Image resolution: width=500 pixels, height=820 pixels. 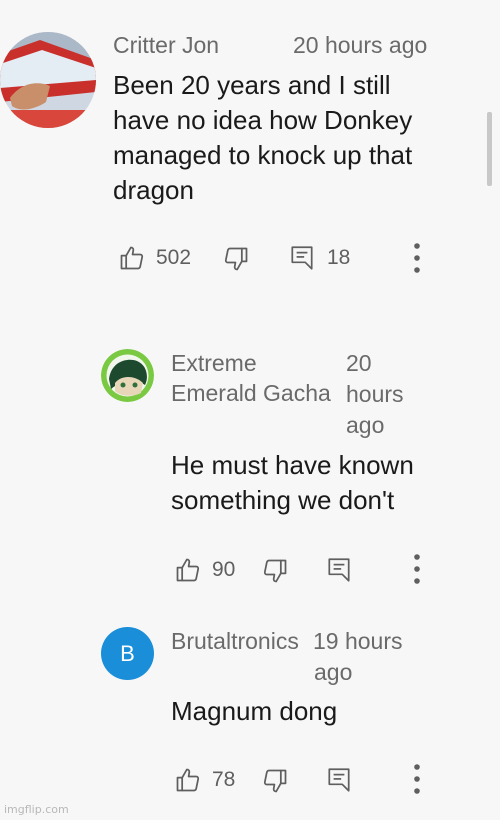 What do you see at coordinates (224, 569) in the screenshot?
I see `like-count: 90` at bounding box center [224, 569].